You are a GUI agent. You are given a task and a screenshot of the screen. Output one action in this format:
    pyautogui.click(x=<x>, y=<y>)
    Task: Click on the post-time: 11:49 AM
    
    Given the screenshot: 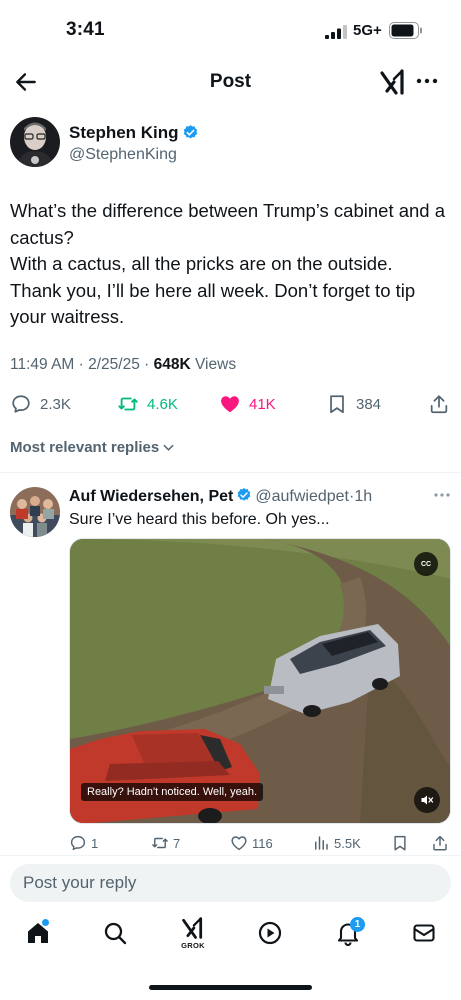 What is the action you would take?
    pyautogui.click(x=42, y=364)
    